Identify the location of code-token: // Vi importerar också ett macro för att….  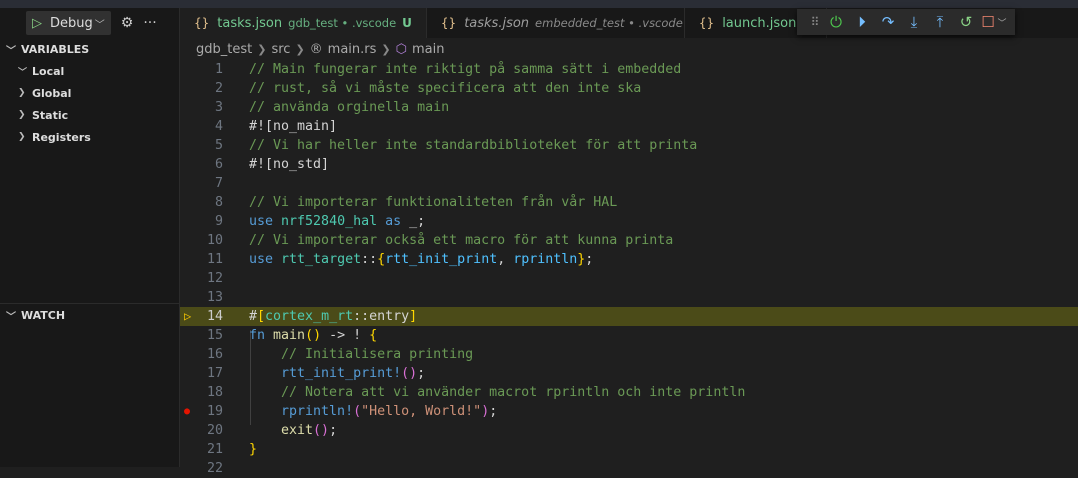
(461, 240).